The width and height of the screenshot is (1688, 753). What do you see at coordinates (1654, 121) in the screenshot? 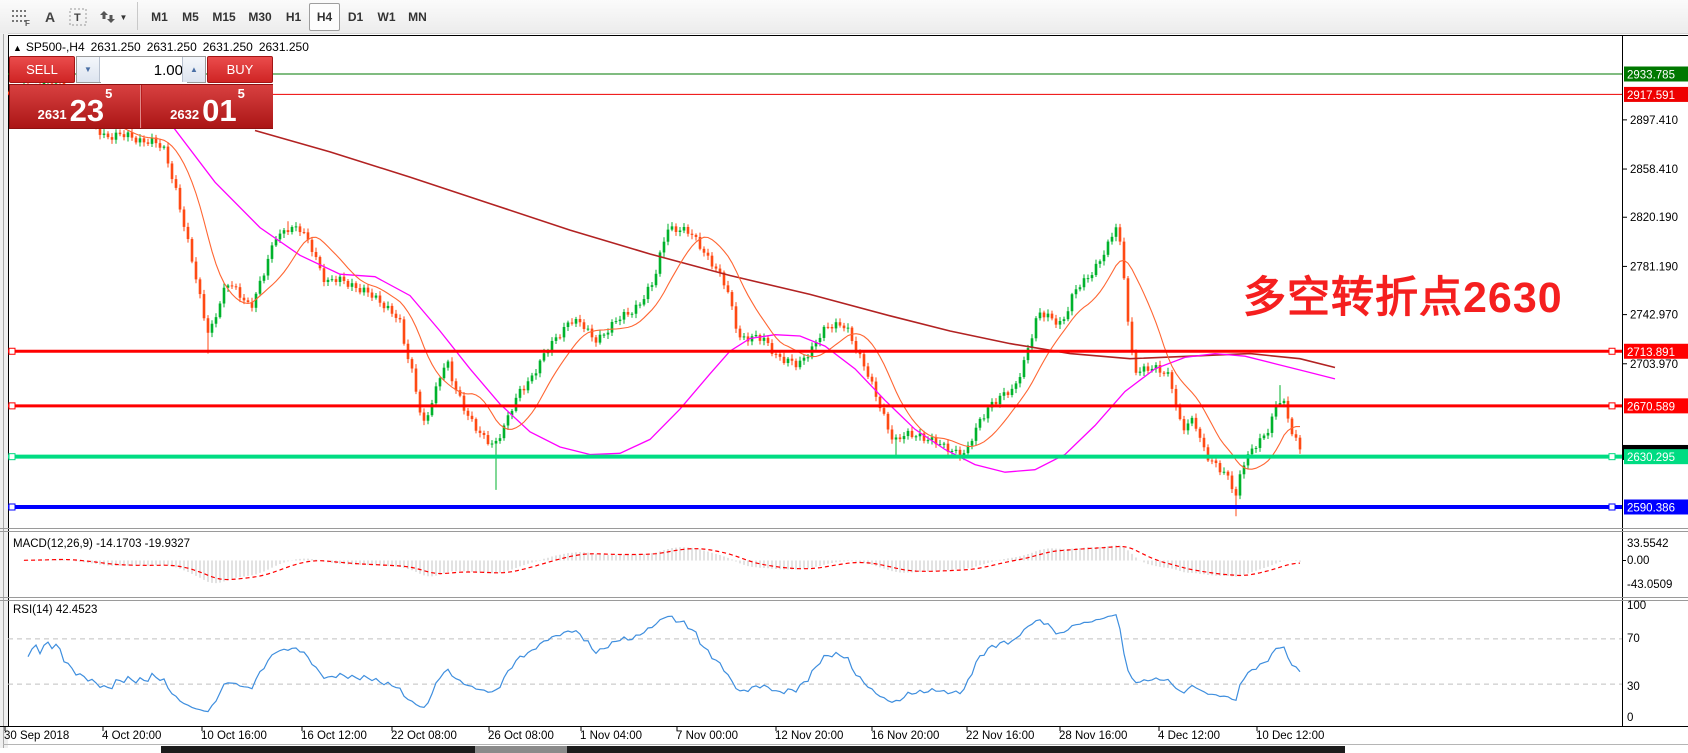
I see `price-tick-label: 2897.410` at bounding box center [1654, 121].